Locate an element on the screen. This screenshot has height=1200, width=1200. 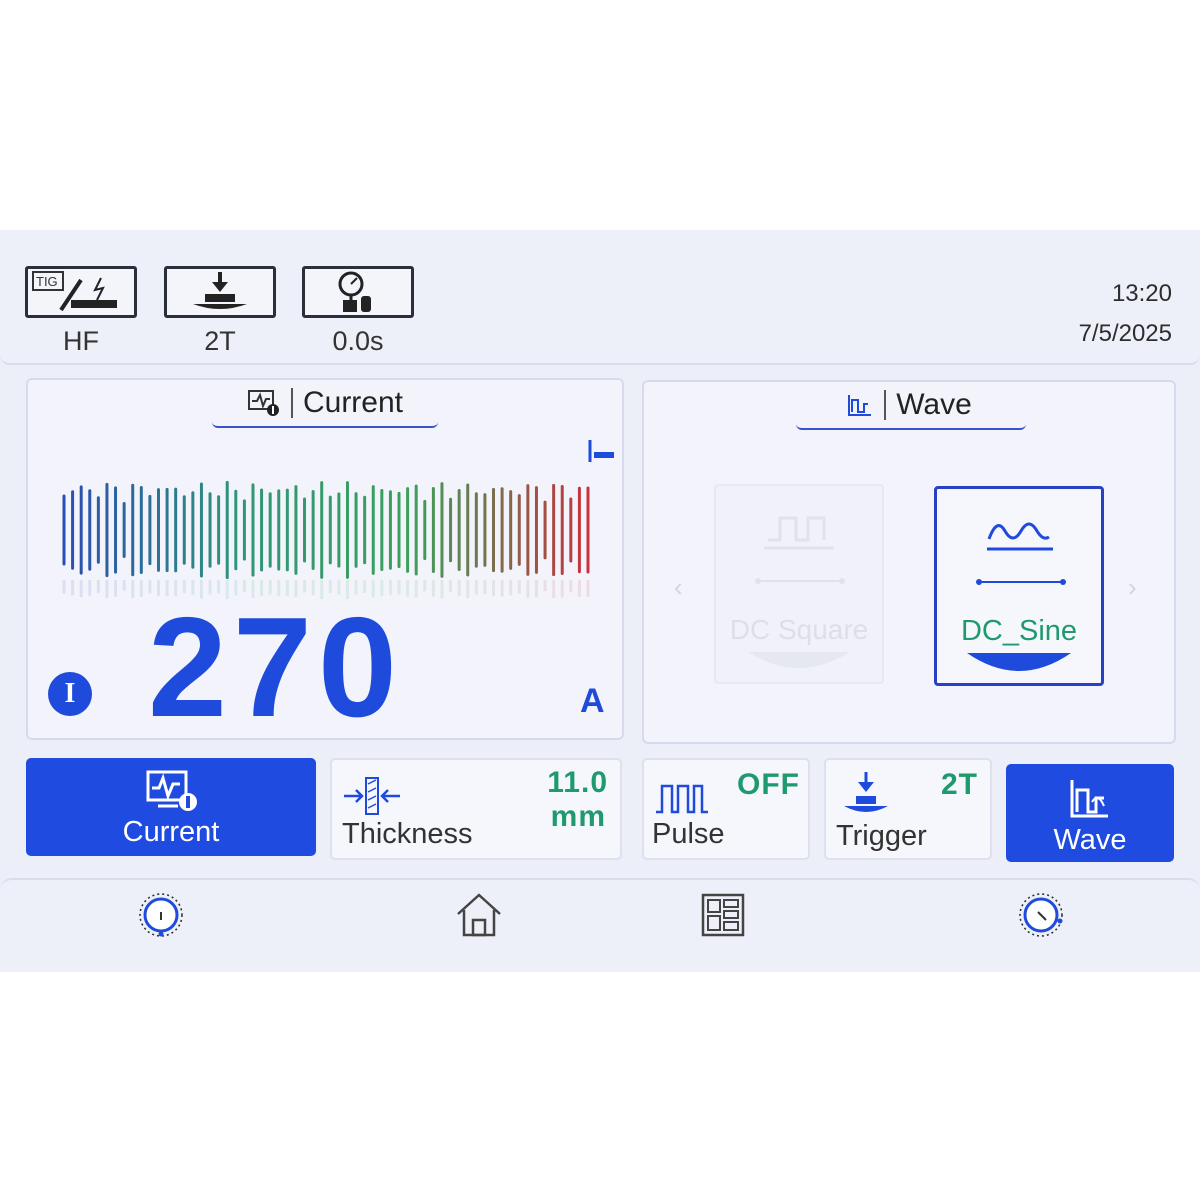
current-panel-title: Current is located at coordinates (353, 402).